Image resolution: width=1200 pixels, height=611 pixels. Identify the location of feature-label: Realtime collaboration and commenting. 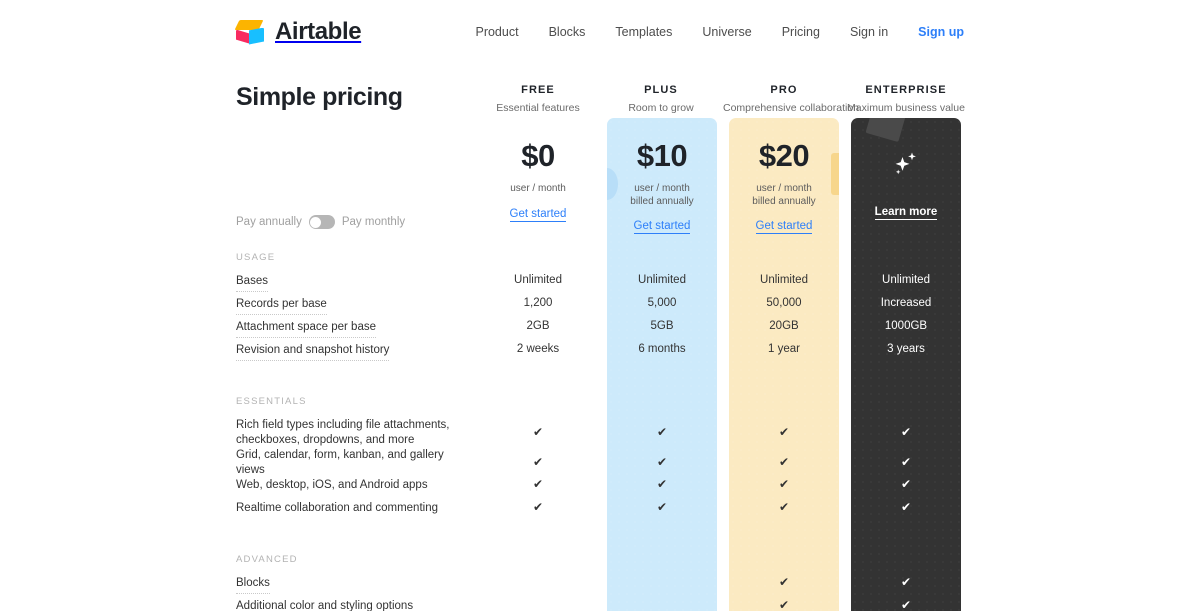
(337, 508).